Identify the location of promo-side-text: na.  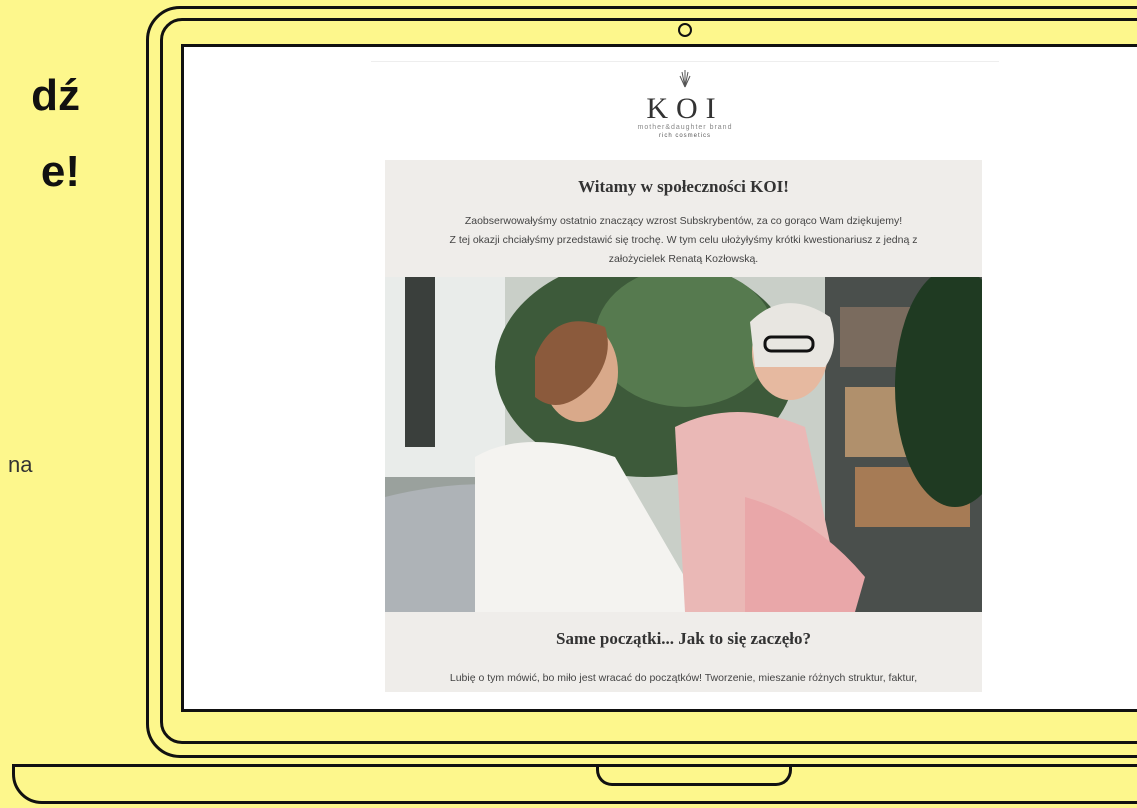
(20, 464).